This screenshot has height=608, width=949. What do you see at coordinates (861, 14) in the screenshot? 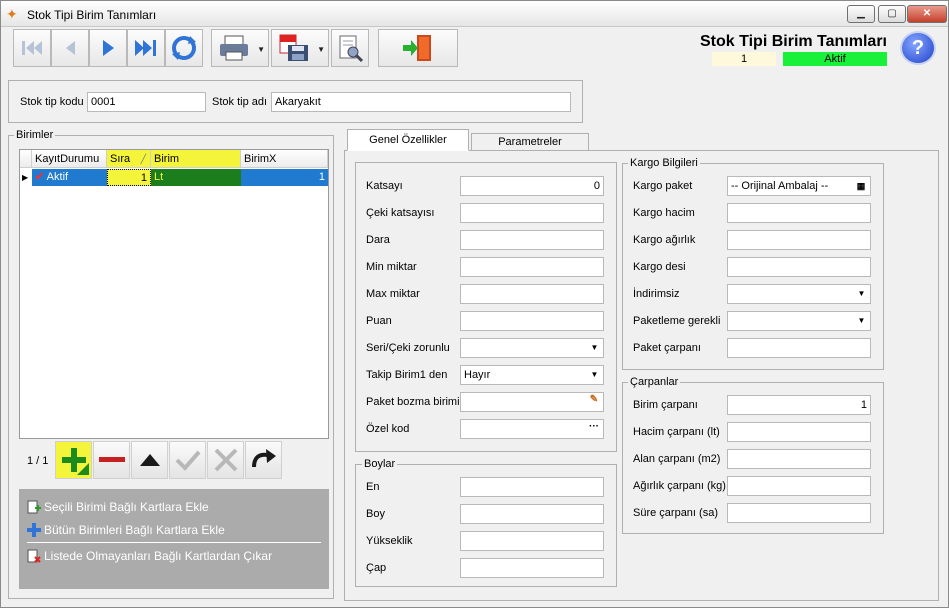
I see `minimize-button: ▁` at bounding box center [861, 14].